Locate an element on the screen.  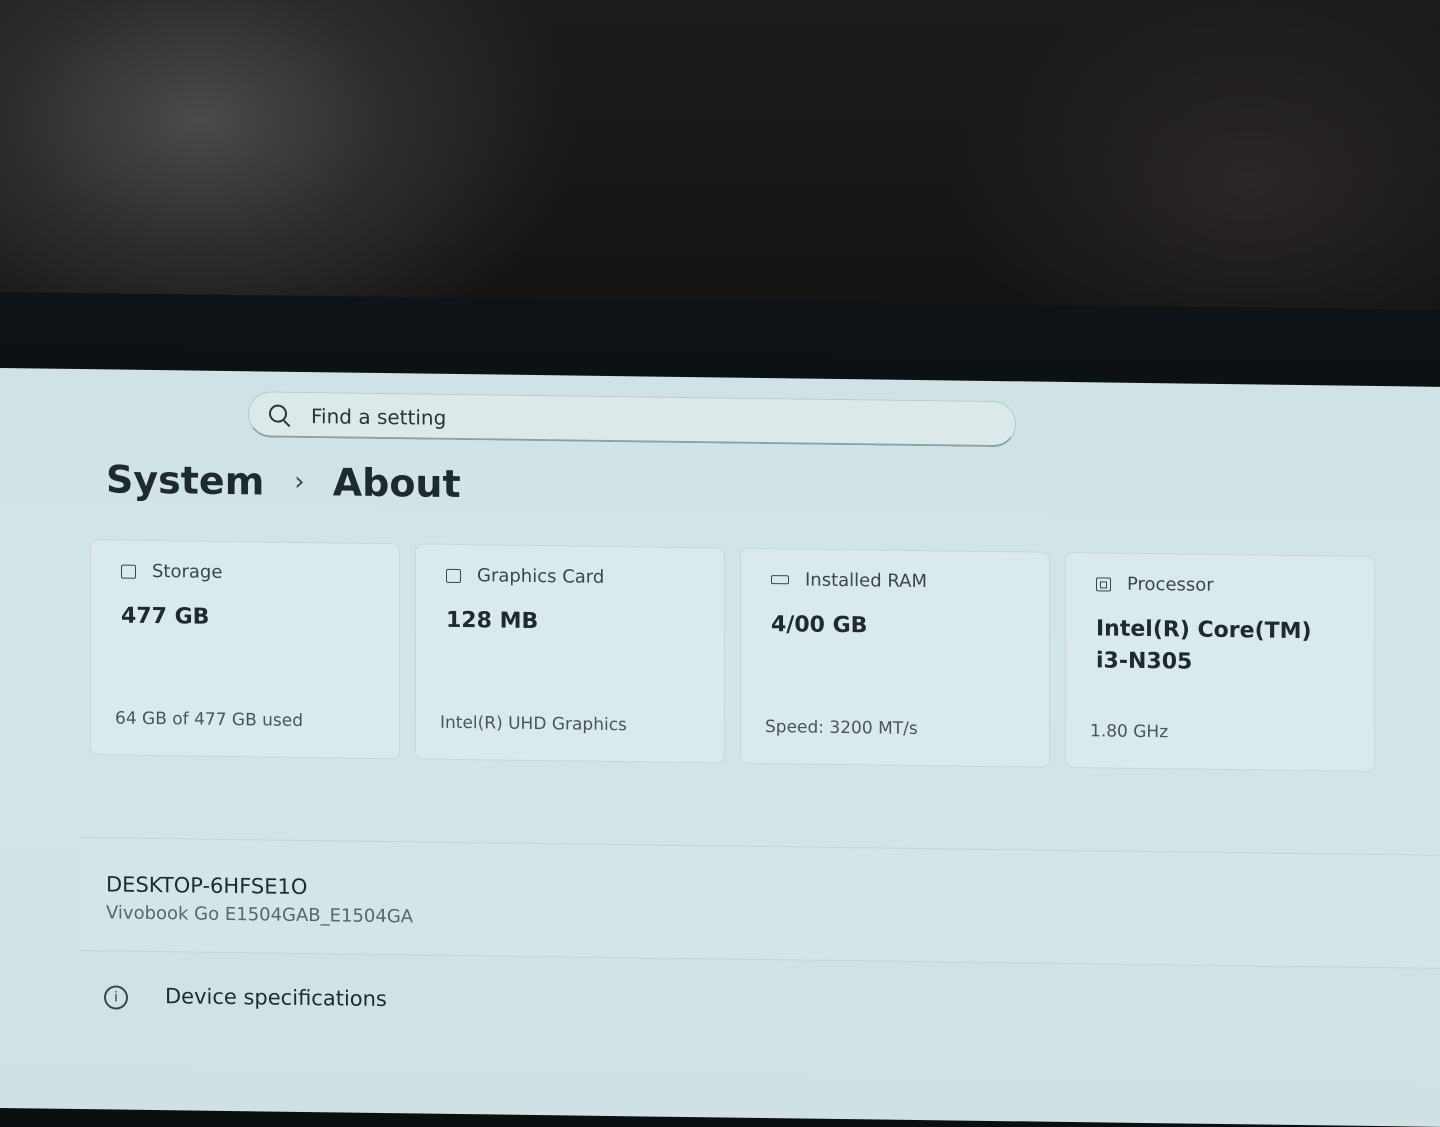
info-icon: i is located at coordinates (116, 997).